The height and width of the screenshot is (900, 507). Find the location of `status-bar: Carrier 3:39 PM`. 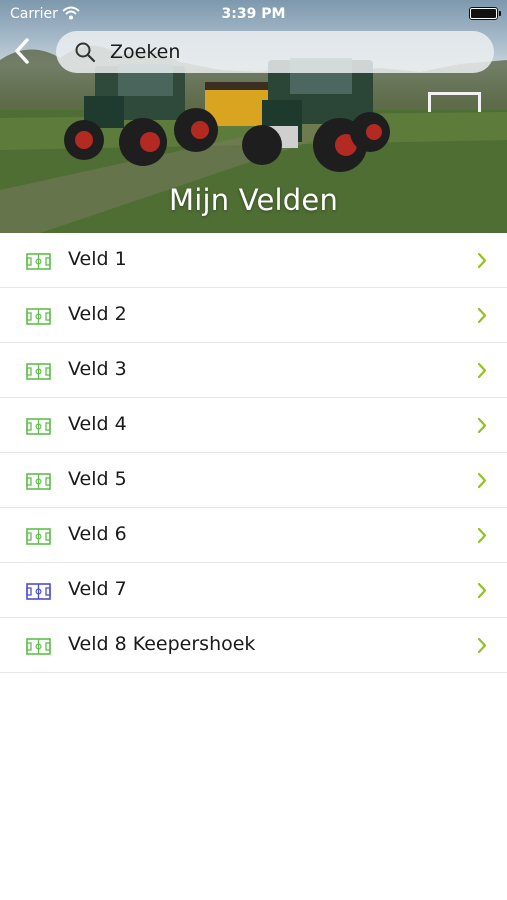

status-bar: Carrier 3:39 PM is located at coordinates (253, 14).